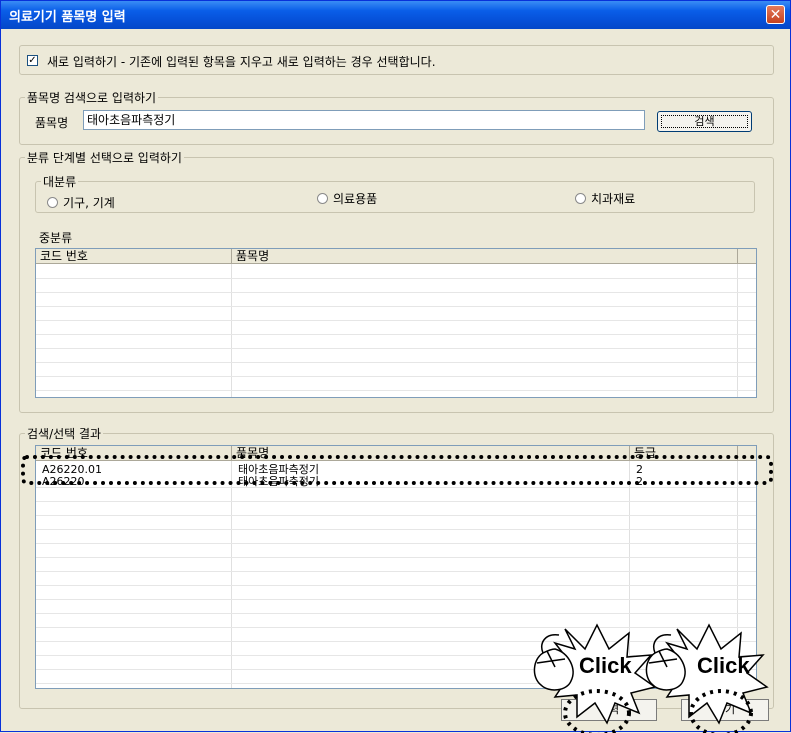  Describe the element at coordinates (355, 199) in the screenshot. I see `radio-medical-supplies-label: 의료용품` at that location.